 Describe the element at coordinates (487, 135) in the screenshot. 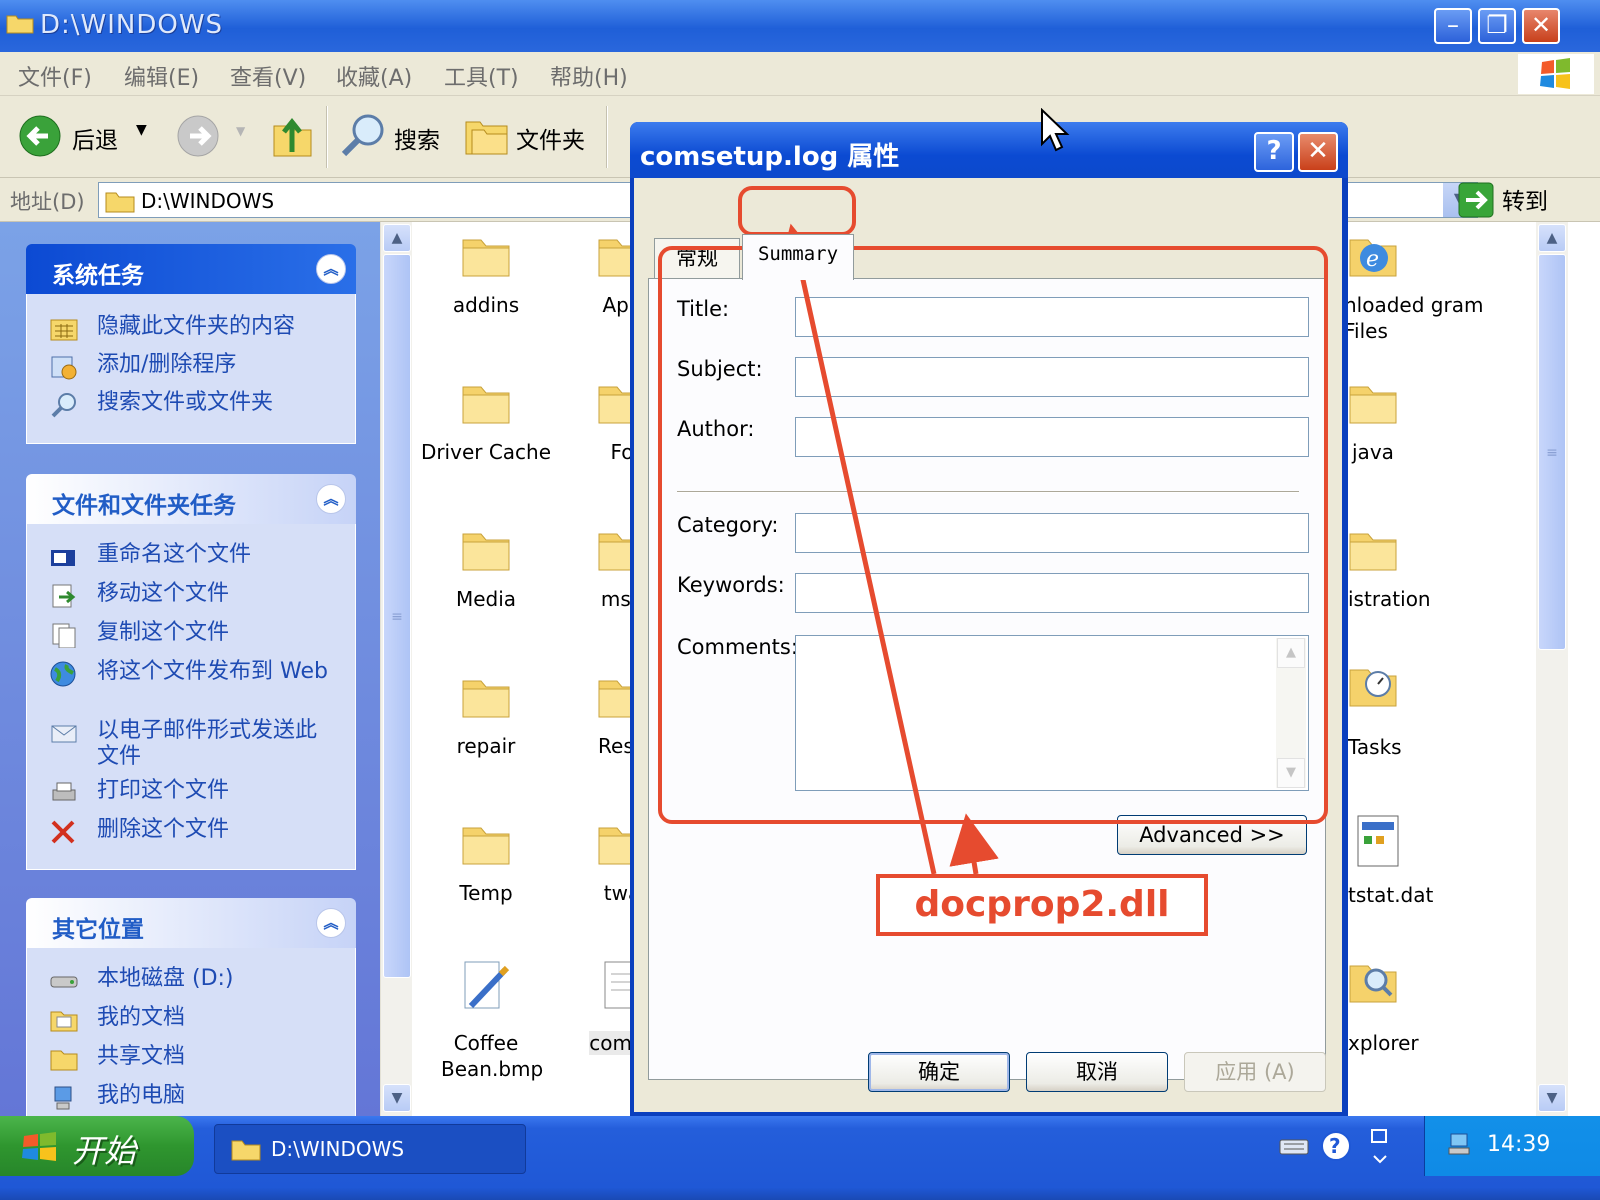

I see `folders-icon` at that location.